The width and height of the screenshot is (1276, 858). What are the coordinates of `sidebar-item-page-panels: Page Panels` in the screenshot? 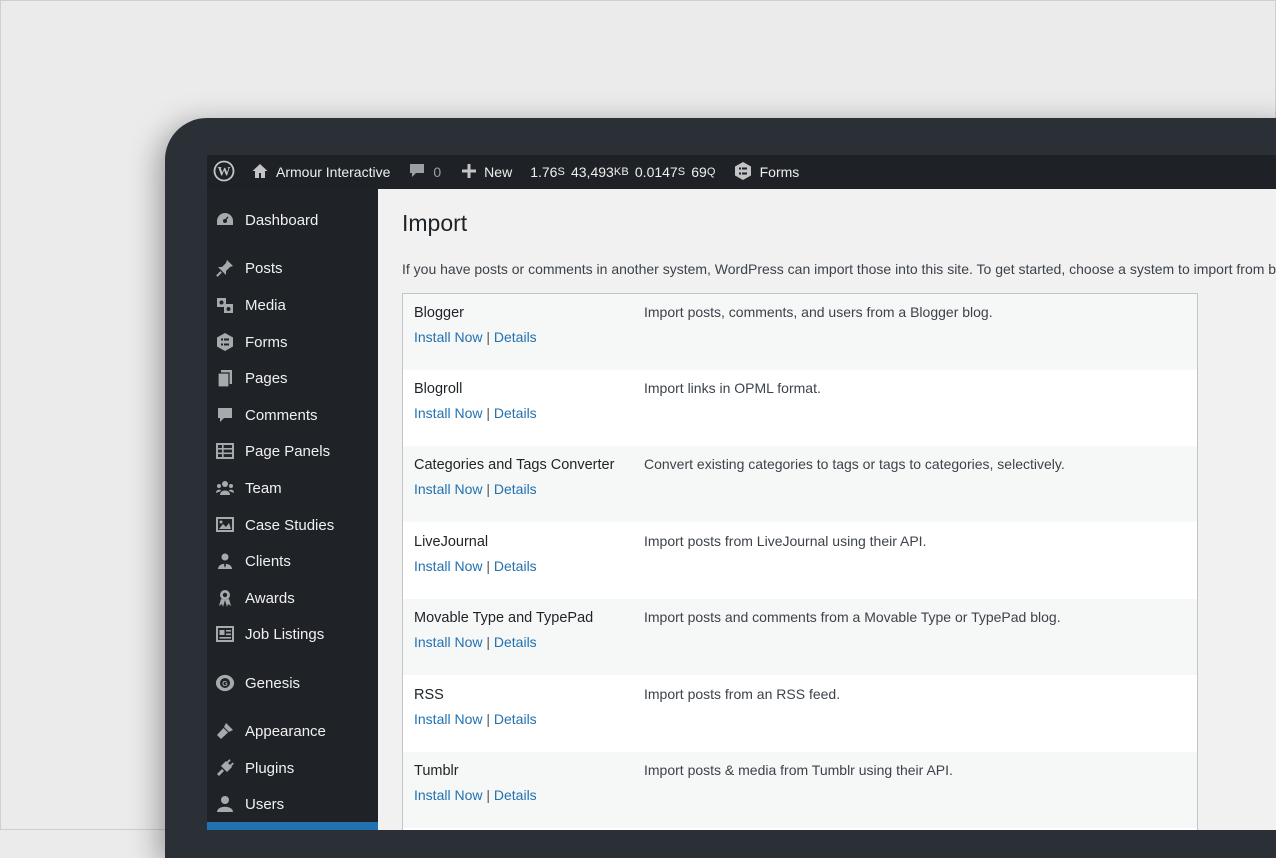 It's located at (292, 451).